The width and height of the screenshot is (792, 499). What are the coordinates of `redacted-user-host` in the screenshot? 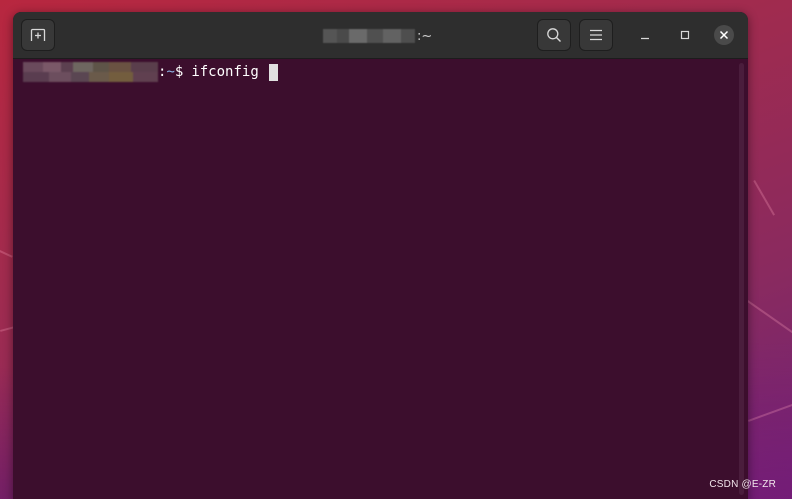 It's located at (90, 72).